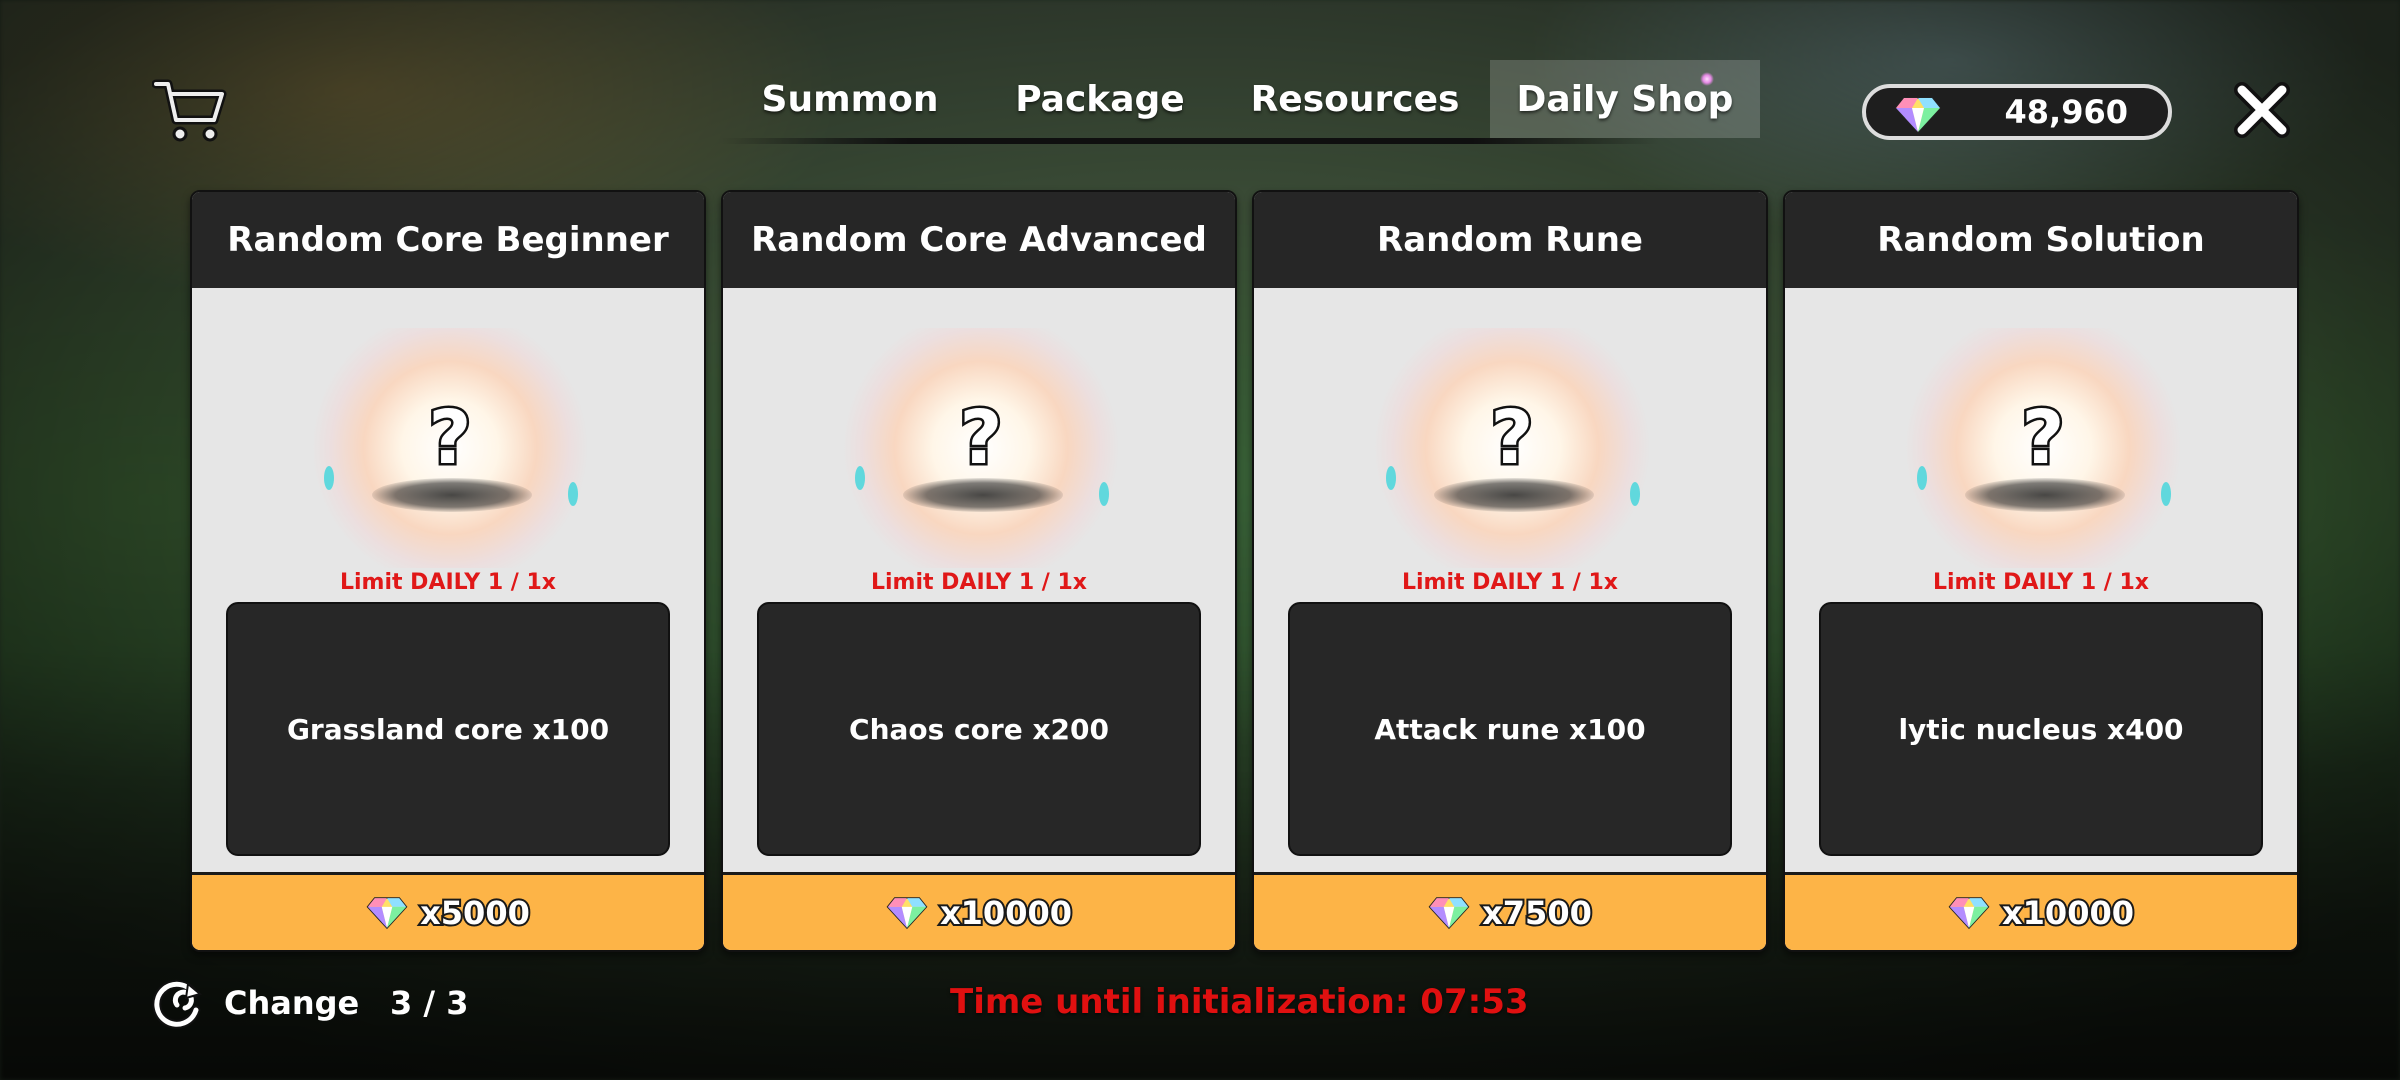  What do you see at coordinates (1239, 1002) in the screenshot?
I see `reset-timer: Time until initialization: 07:53` at bounding box center [1239, 1002].